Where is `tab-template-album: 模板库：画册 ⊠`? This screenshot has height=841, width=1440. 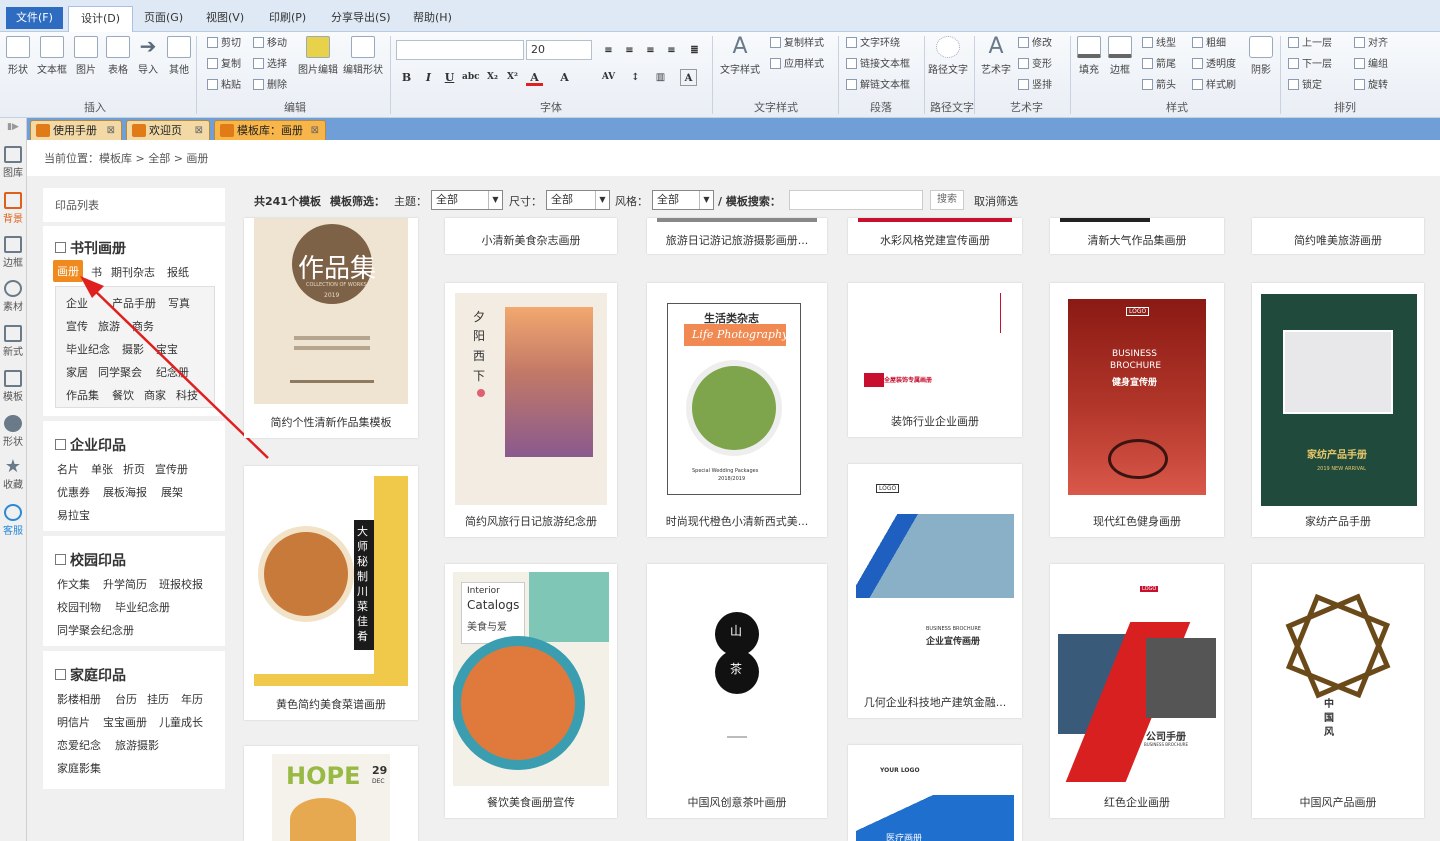
tab-template-album: 模板库：画册 ⊠ is located at coordinates (270, 130).